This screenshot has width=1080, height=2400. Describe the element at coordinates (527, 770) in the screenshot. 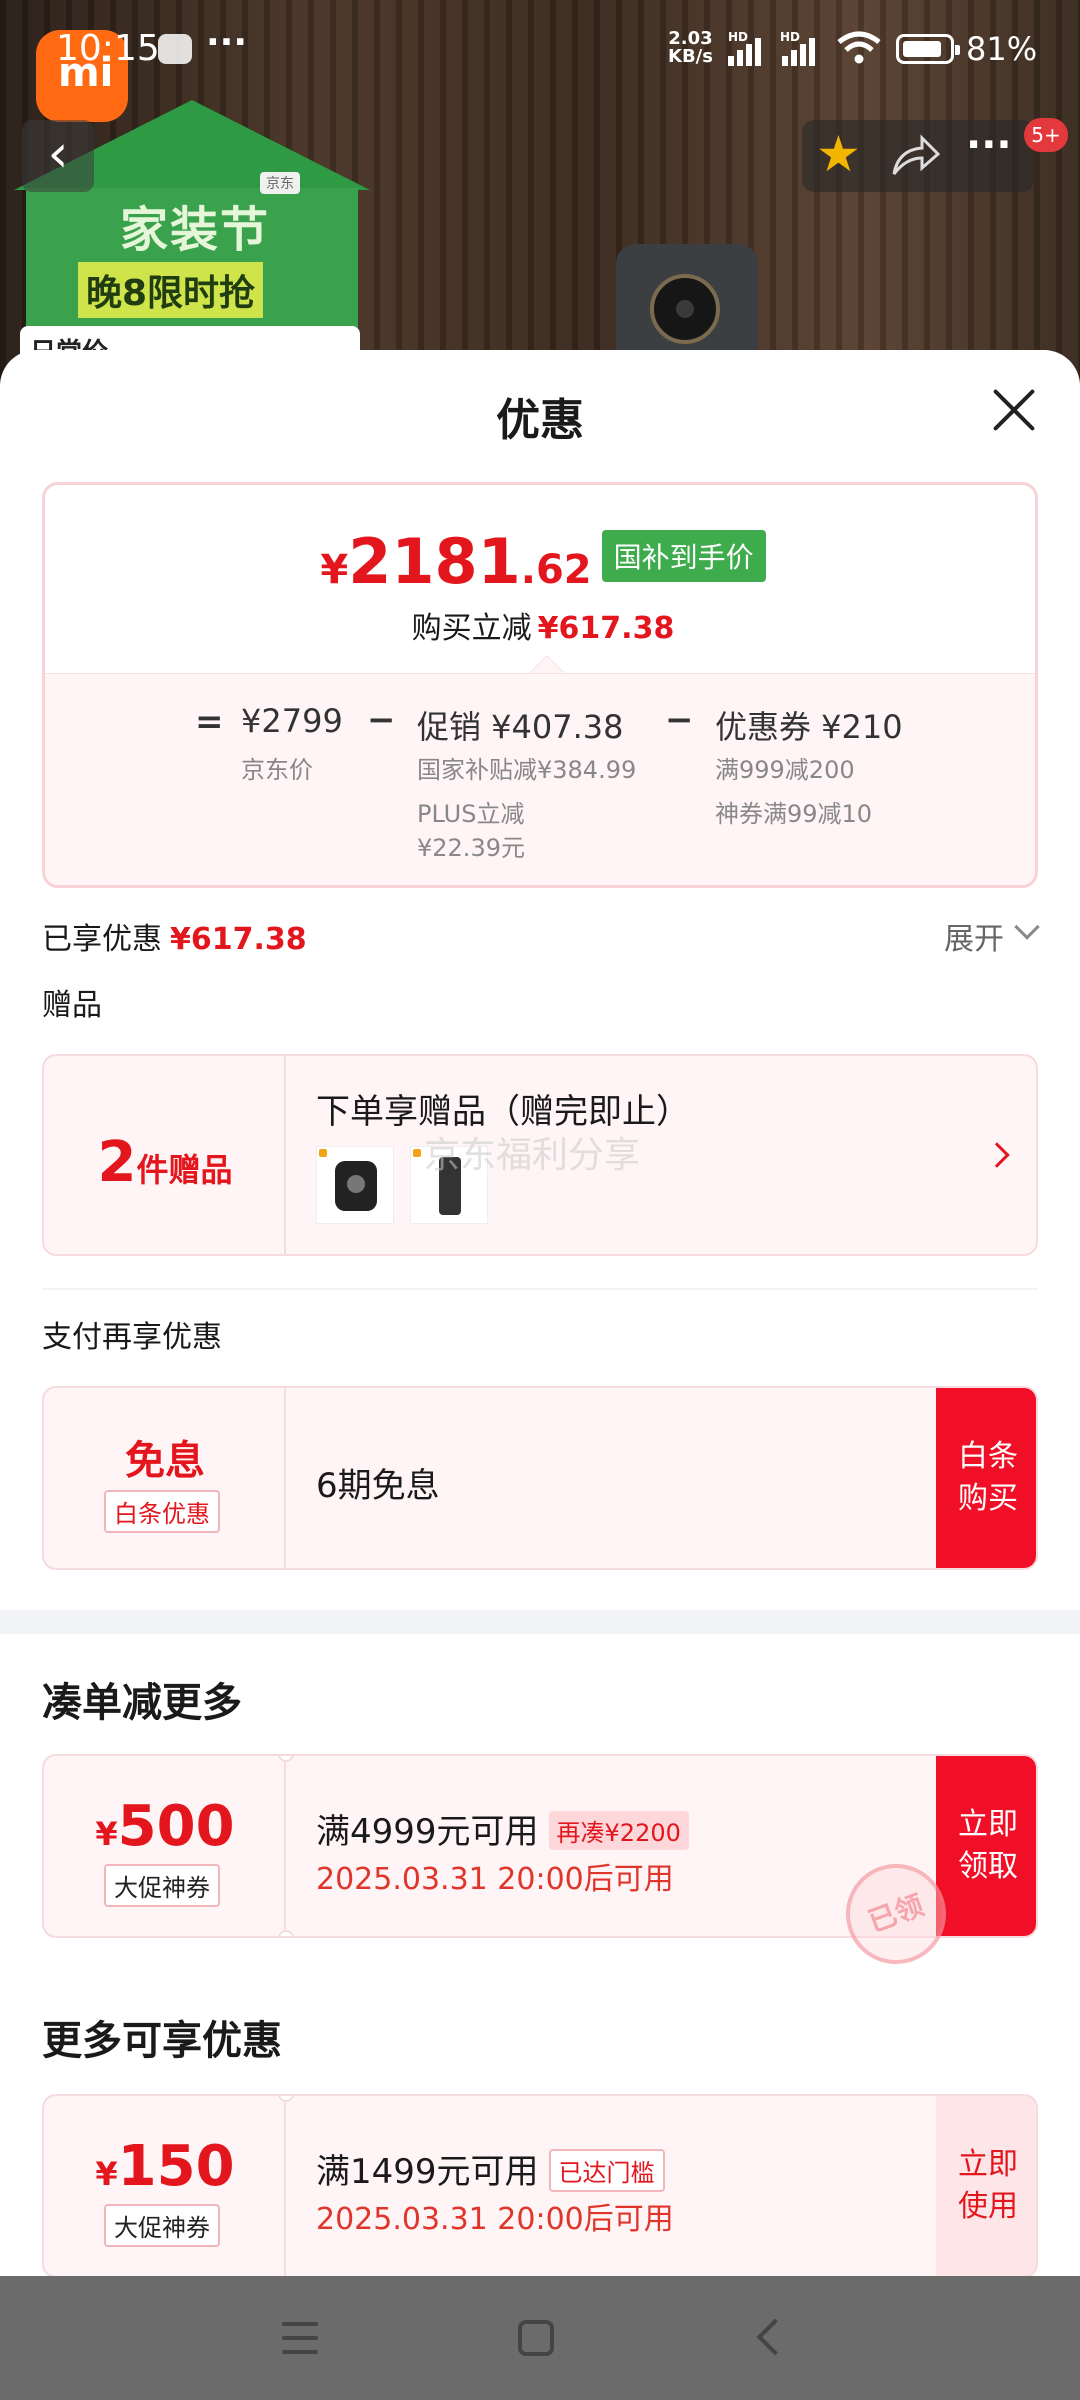

I see `national-subsidy-discount: 国家补贴减¥384.99` at that location.